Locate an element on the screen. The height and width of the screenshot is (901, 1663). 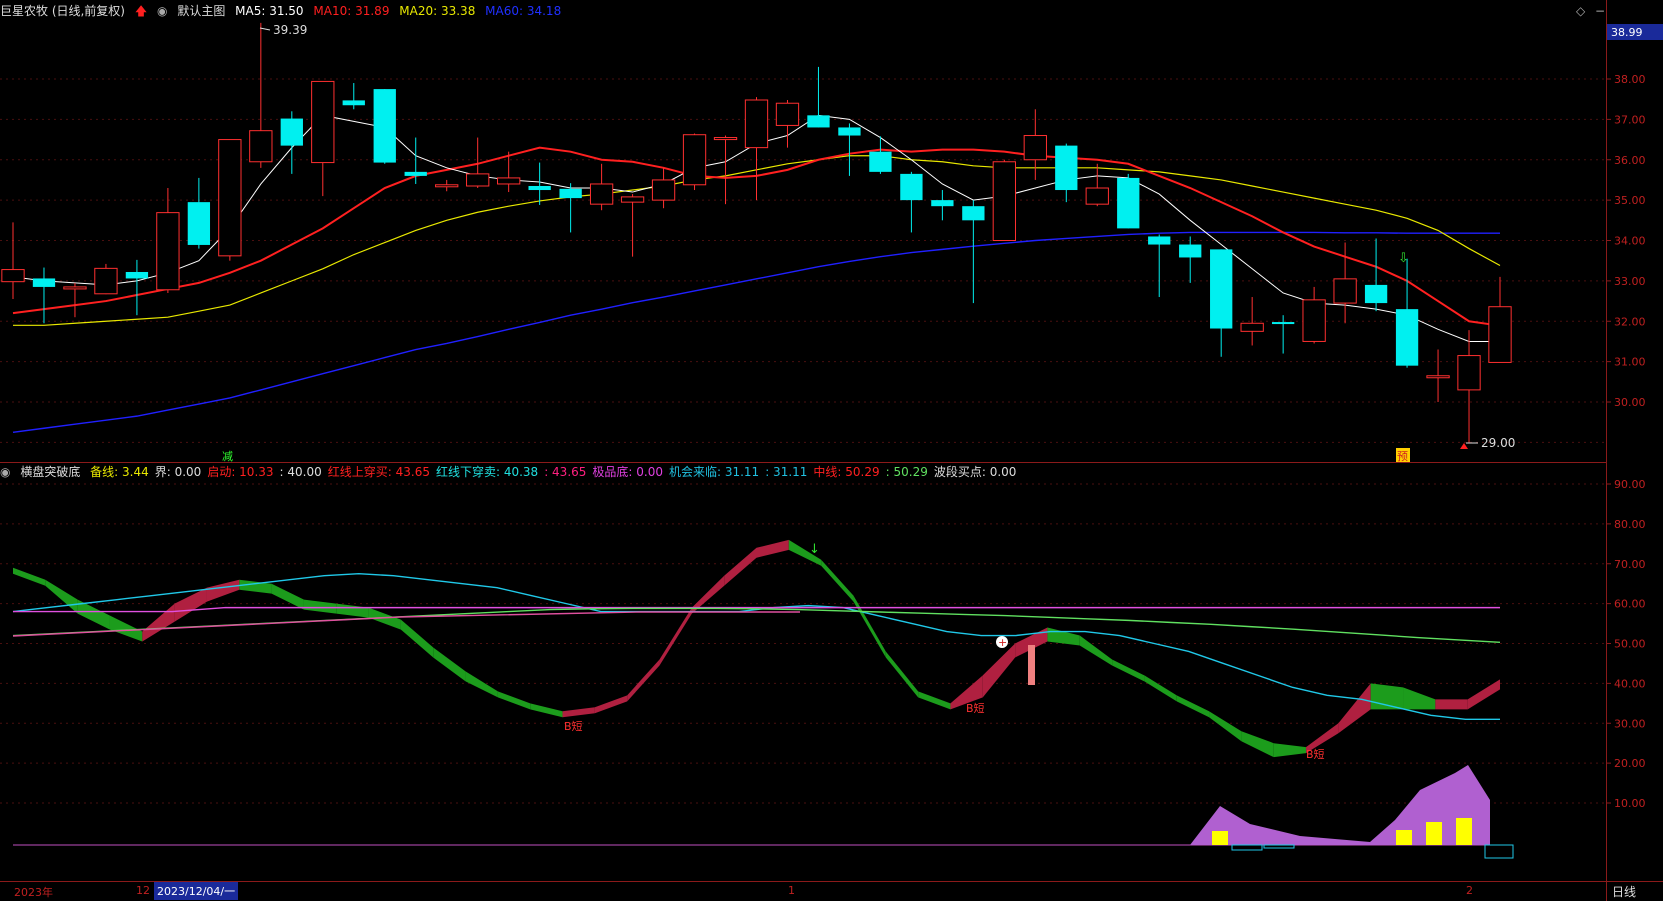
price-tick-label: 33.00 is located at coordinates (1630, 281).